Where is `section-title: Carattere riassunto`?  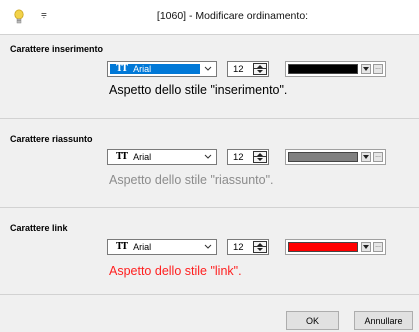 section-title: Carattere riassunto is located at coordinates (51, 139).